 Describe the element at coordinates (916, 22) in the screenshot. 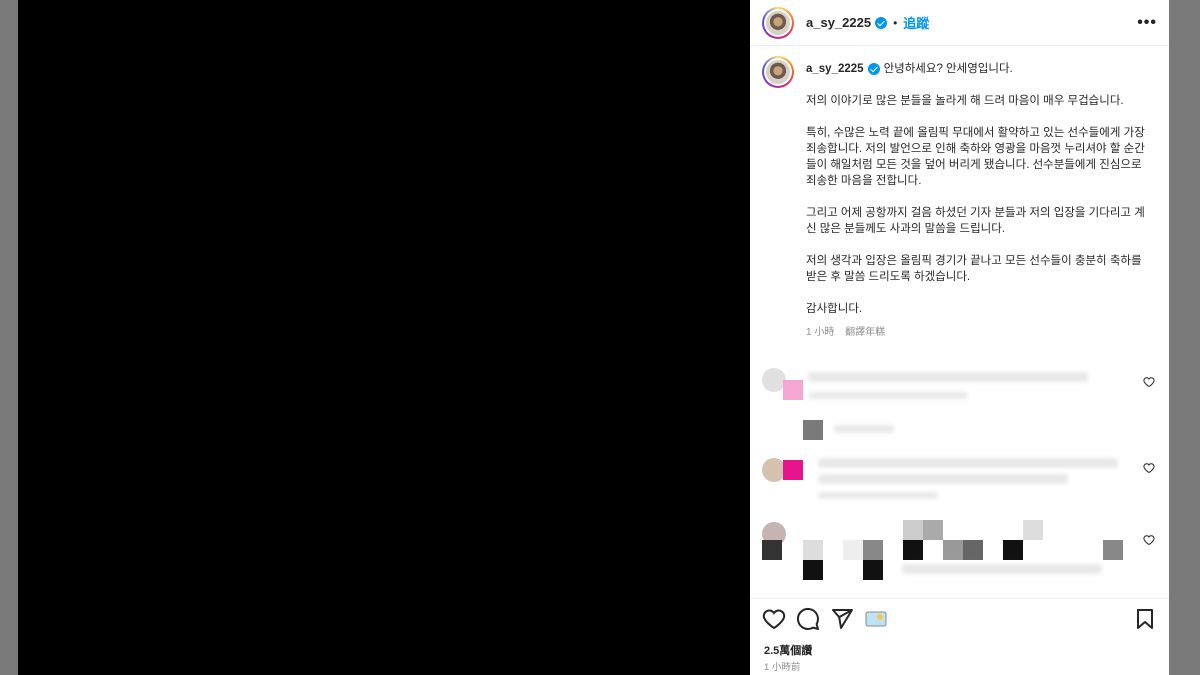

I see `follow-button: 追蹤` at that location.